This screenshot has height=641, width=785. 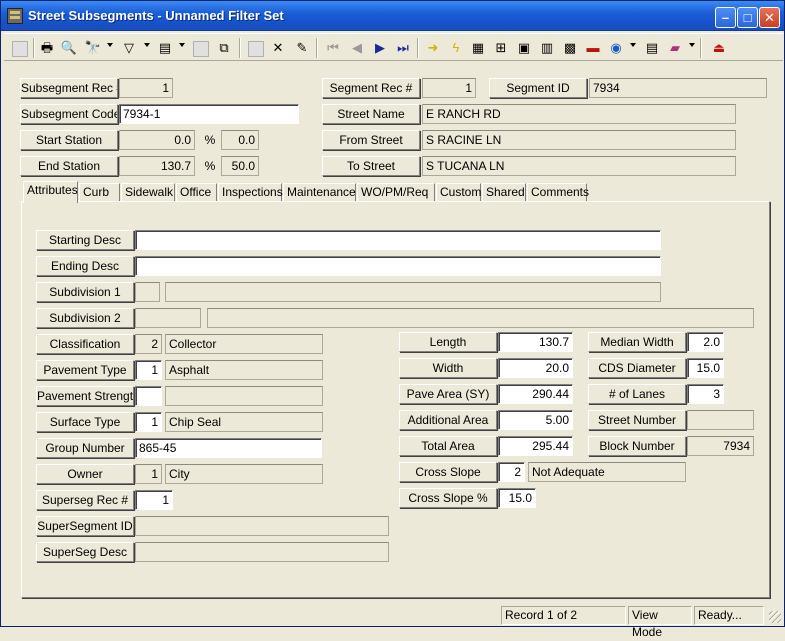 I want to click on goto-arrow-icon: ➜, so click(x=433, y=48).